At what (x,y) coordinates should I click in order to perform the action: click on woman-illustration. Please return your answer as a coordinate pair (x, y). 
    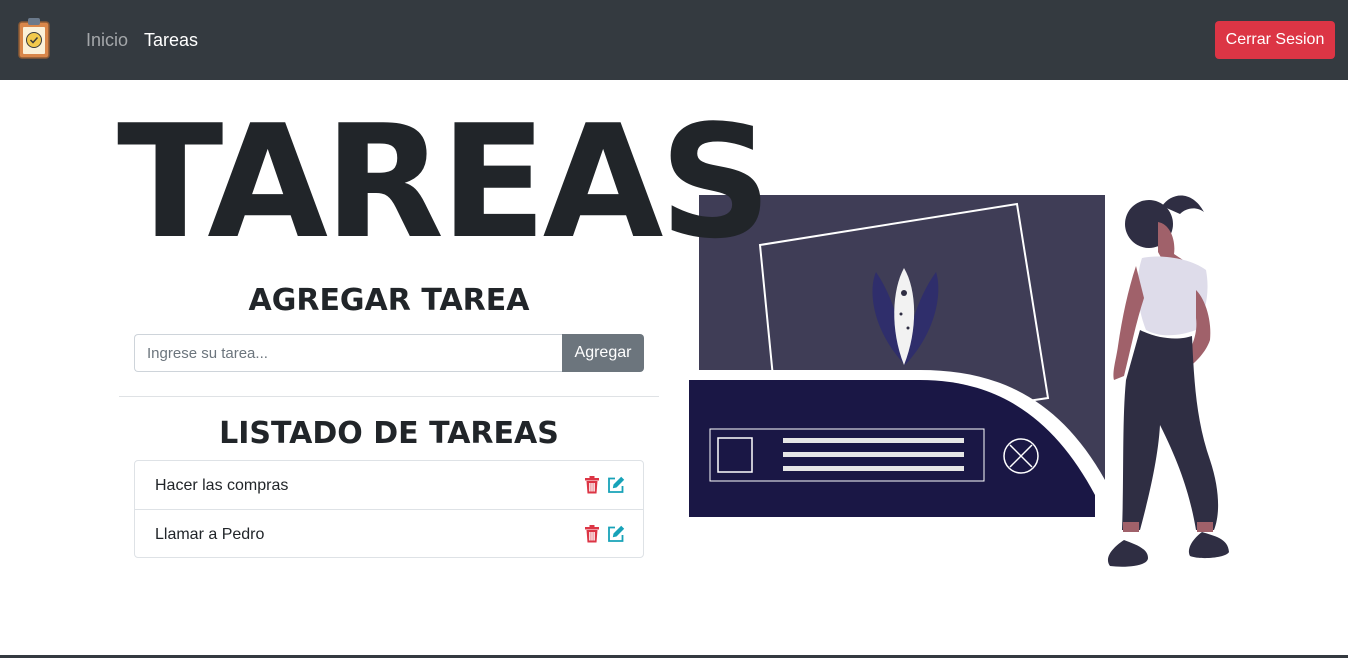
    Looking at the image, I should click on (1168, 381).